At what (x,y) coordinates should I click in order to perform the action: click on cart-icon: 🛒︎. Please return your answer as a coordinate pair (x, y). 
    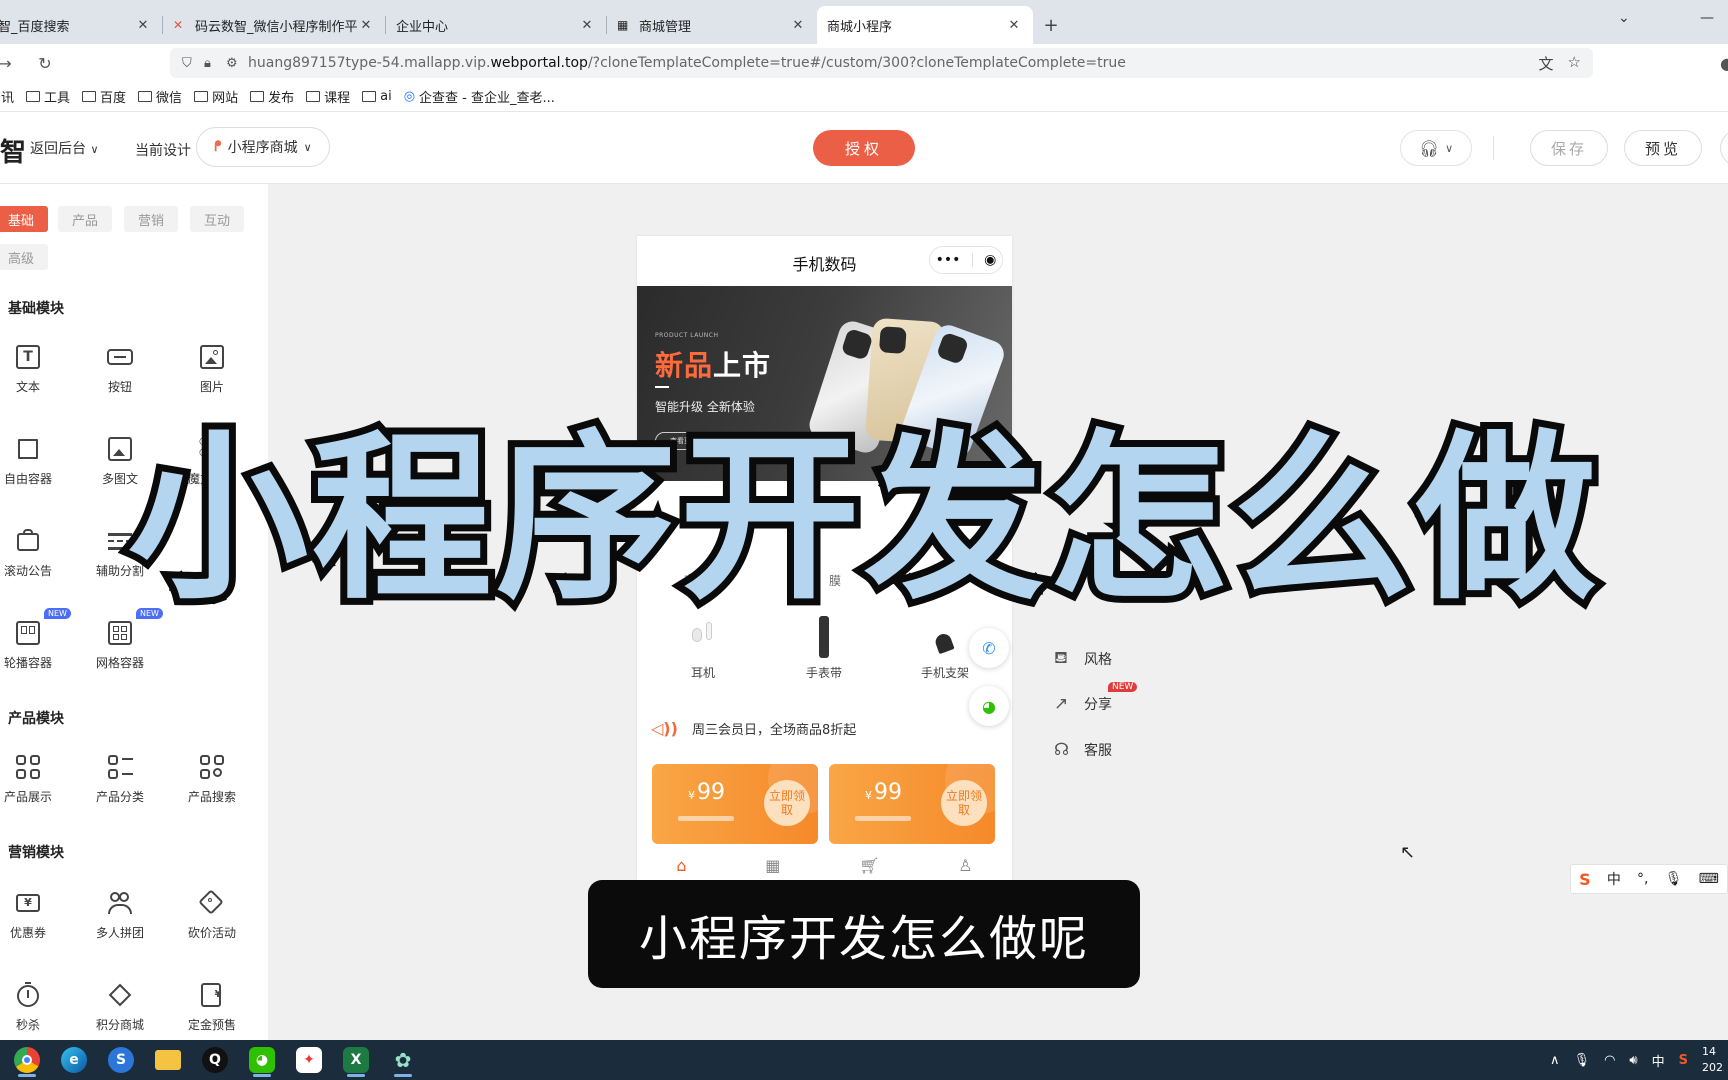
    Looking at the image, I should click on (869, 868).